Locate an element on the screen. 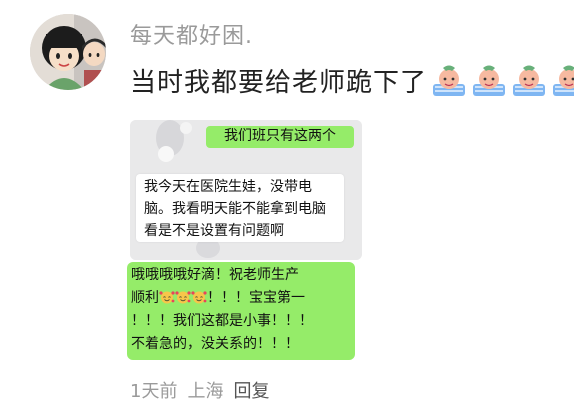 The image size is (574, 416). reply-line-3: ！！！我们这都是小事！！！ is located at coordinates (222, 321).